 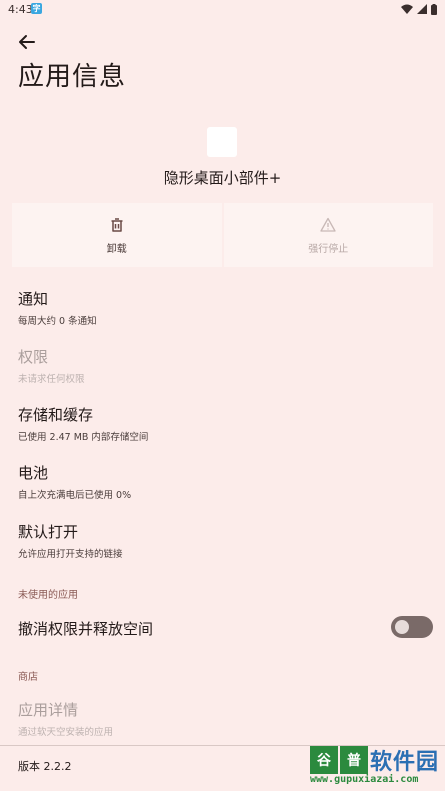 What do you see at coordinates (33, 473) in the screenshot?
I see `battery-title: 电池` at bounding box center [33, 473].